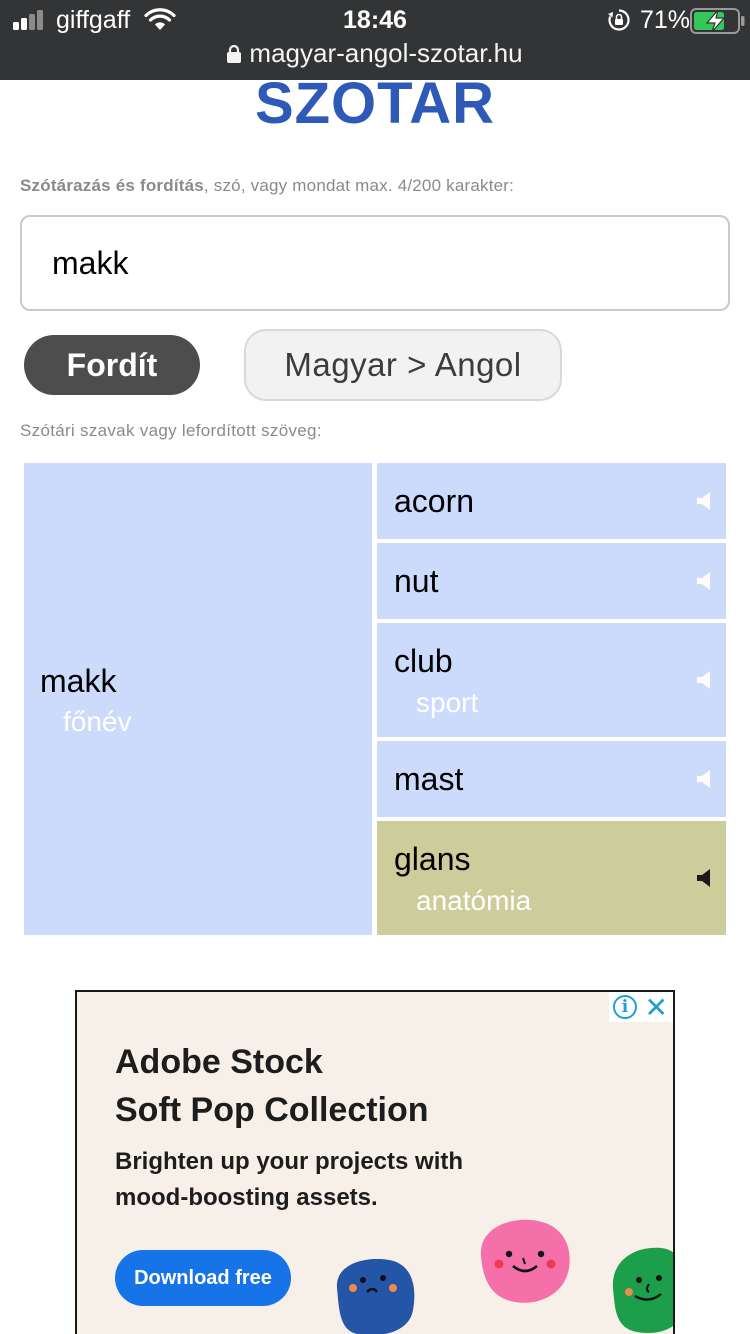 The image size is (750, 1334). What do you see at coordinates (359, 185) in the screenshot?
I see `input-hint-rest: , szó, vagy mondat max. 4/200 karakter:` at bounding box center [359, 185].